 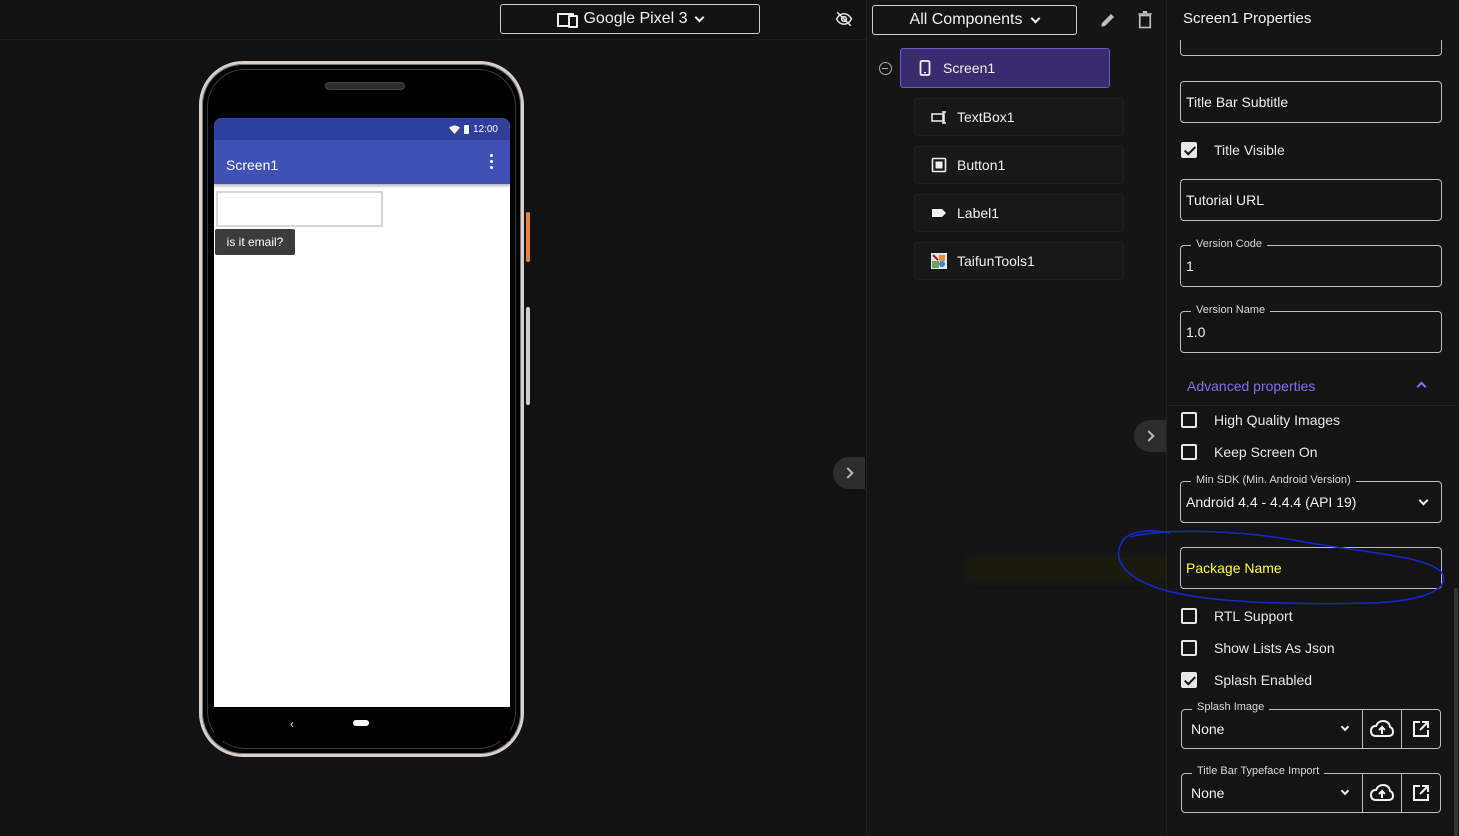 I want to click on rtl-support-row: RTL Support, so click(x=1237, y=616).